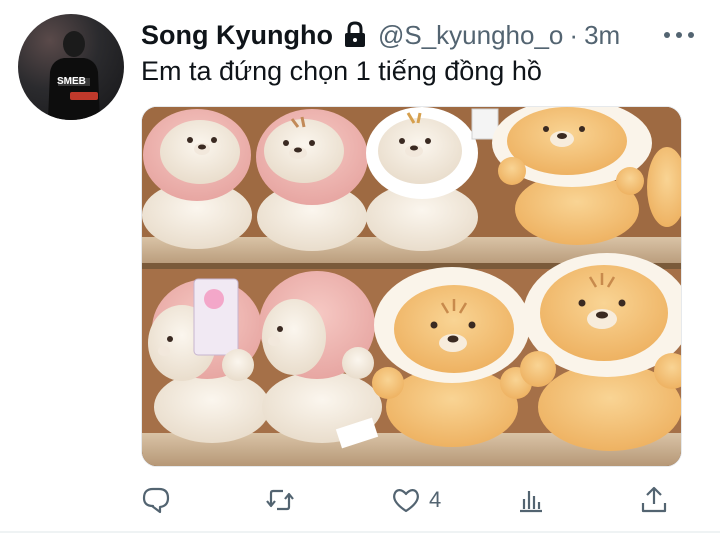 This screenshot has height=533, width=720. I want to click on tweet-timestamp: 3m, so click(602, 35).